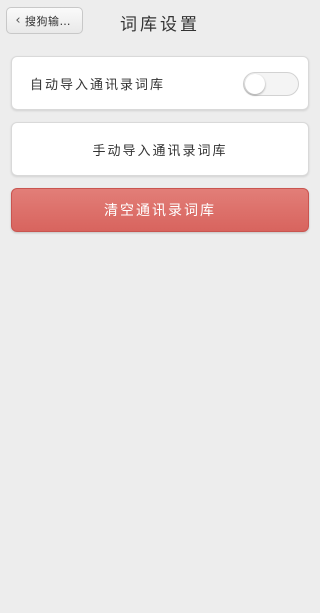 The height and width of the screenshot is (613, 320). I want to click on auto-import-row: 自动导入通讯录词库, so click(160, 83).